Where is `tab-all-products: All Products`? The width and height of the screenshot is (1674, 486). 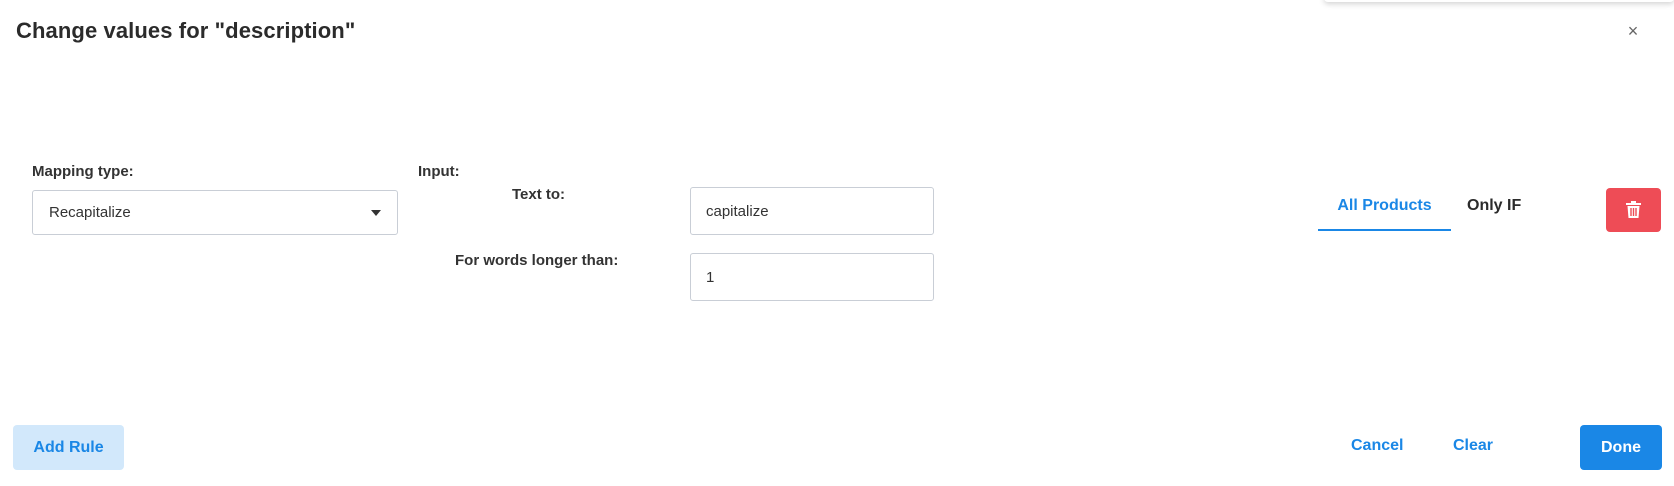
tab-all-products: All Products is located at coordinates (1384, 214).